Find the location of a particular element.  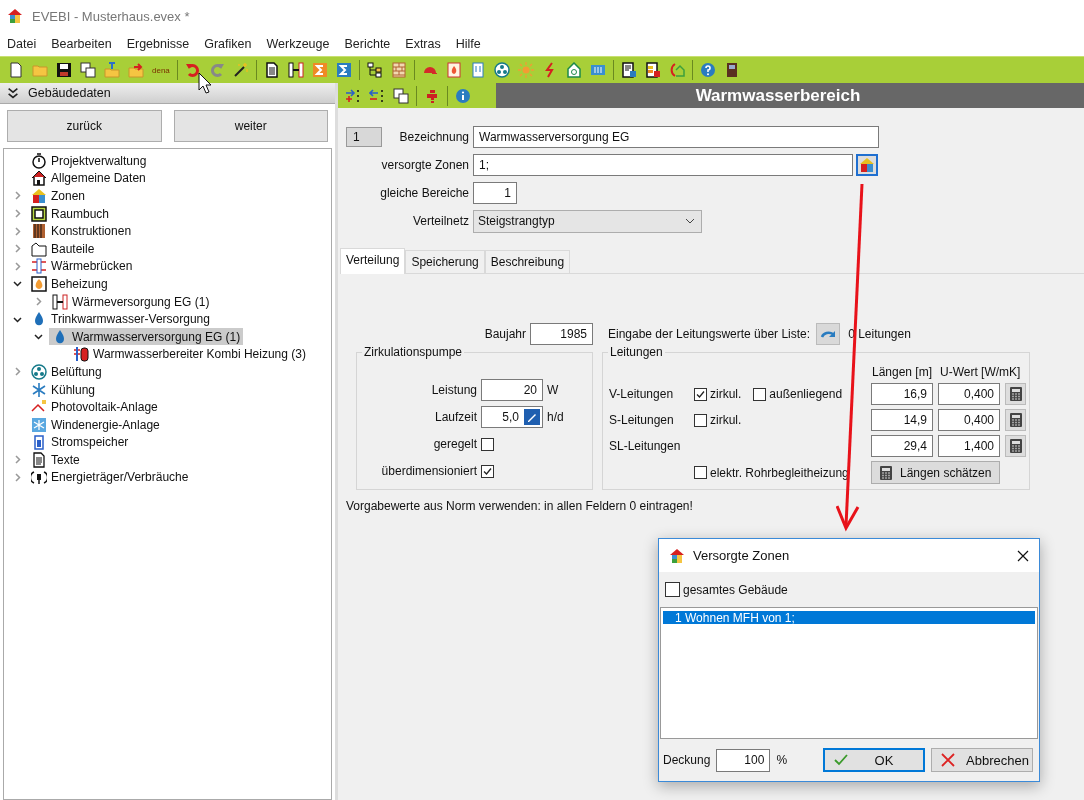

window-icon is located at coordinates (477, 70).